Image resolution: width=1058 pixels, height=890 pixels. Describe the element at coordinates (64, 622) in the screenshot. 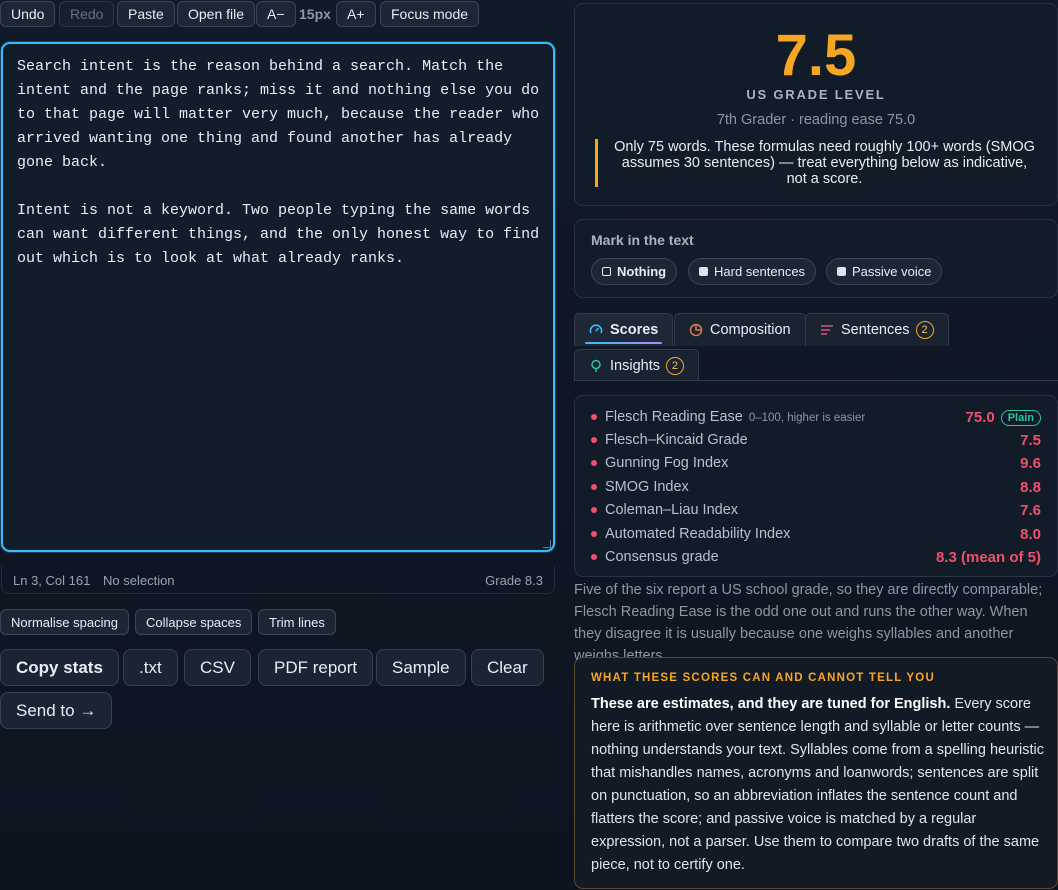

I see `normalise-spacing-button: Normalise spacing` at that location.